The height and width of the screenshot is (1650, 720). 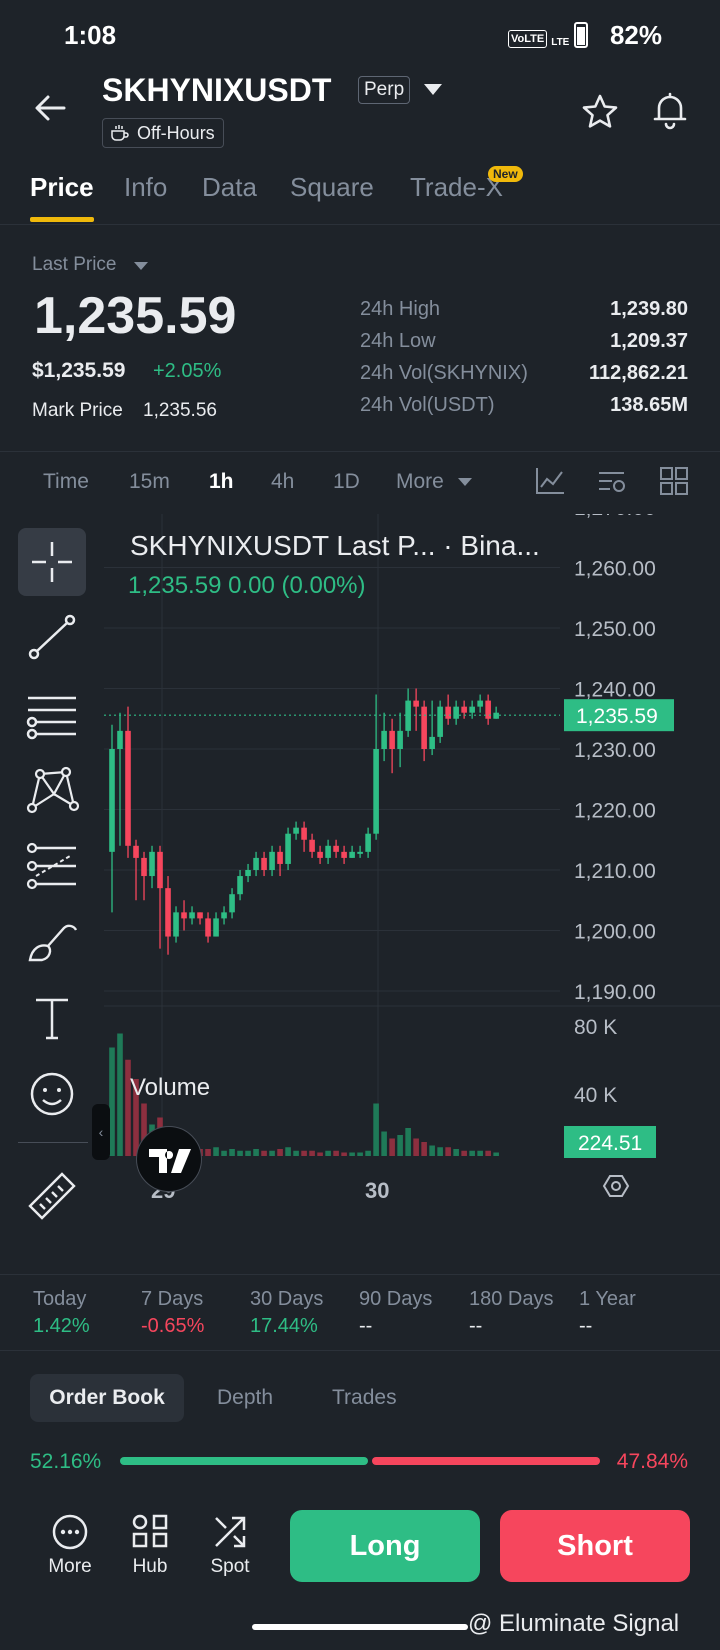 I want to click on stat-label-24h-vol-base: 24h Vol(SKHYNIX), so click(x=444, y=373).